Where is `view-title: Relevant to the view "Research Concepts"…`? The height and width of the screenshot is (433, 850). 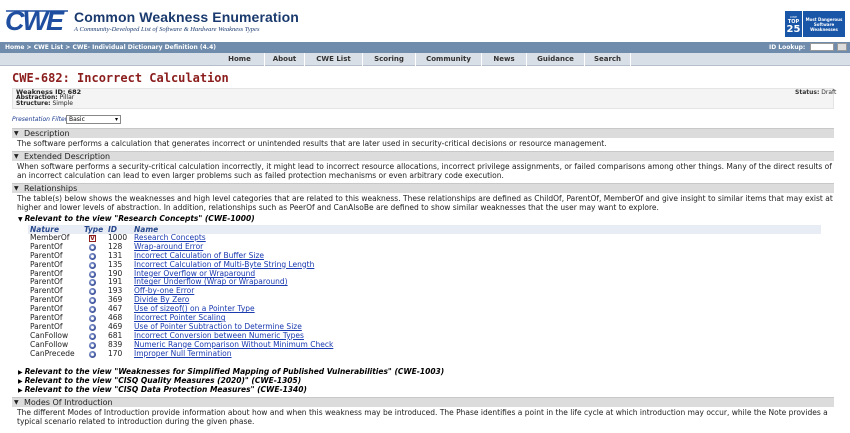 view-title: Relevant to the view "Research Concepts"… is located at coordinates (139, 218).